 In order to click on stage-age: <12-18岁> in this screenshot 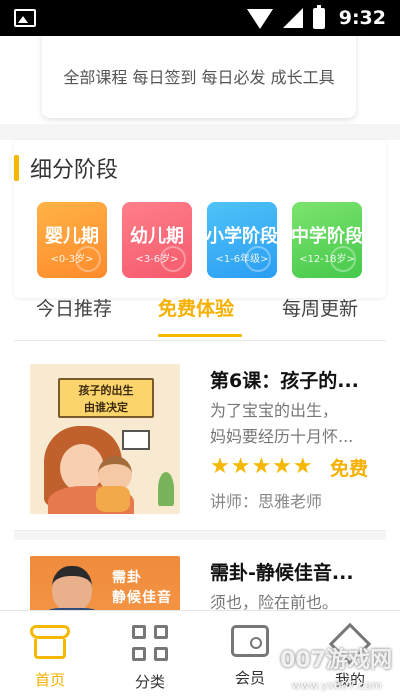, I will do `click(327, 259)`.